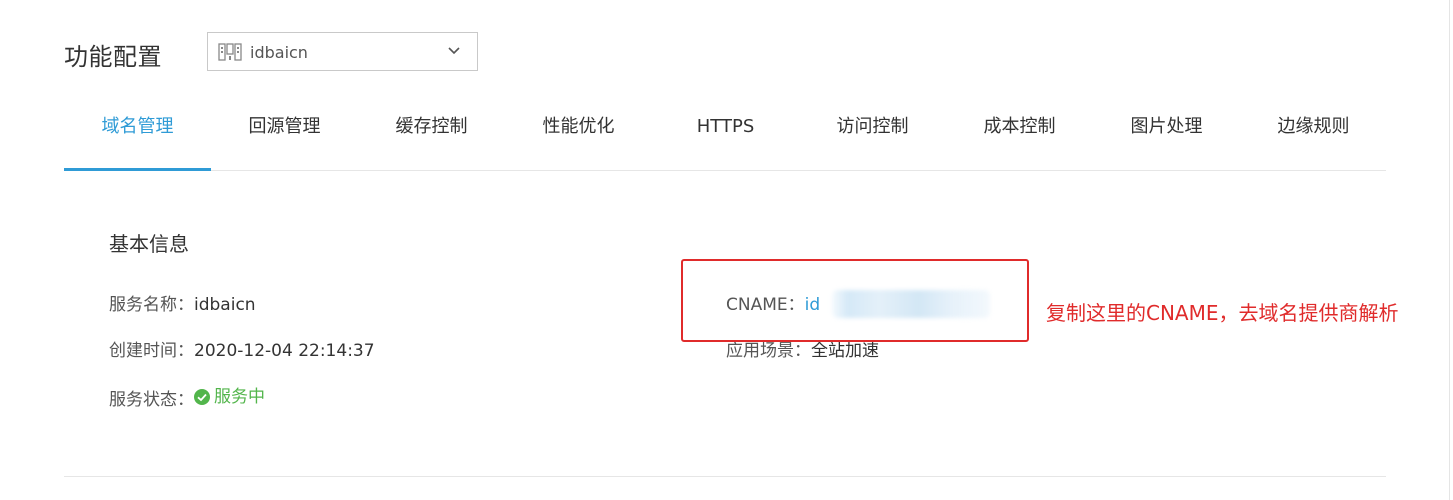 The image size is (1453, 500). I want to click on tab-performance: 性能优化, so click(578, 135).